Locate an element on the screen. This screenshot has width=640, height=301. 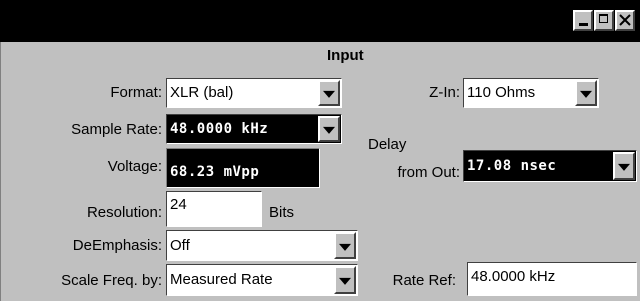
deemphasis-label: DeEmphasis: is located at coordinates (117, 245).